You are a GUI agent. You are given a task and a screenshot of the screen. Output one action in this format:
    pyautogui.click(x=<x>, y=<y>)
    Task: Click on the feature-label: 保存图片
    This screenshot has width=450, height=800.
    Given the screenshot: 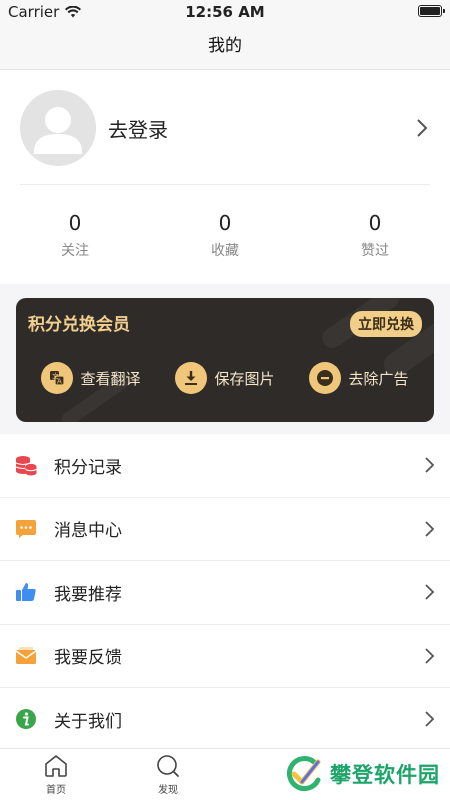 What is the action you would take?
    pyautogui.click(x=244, y=378)
    